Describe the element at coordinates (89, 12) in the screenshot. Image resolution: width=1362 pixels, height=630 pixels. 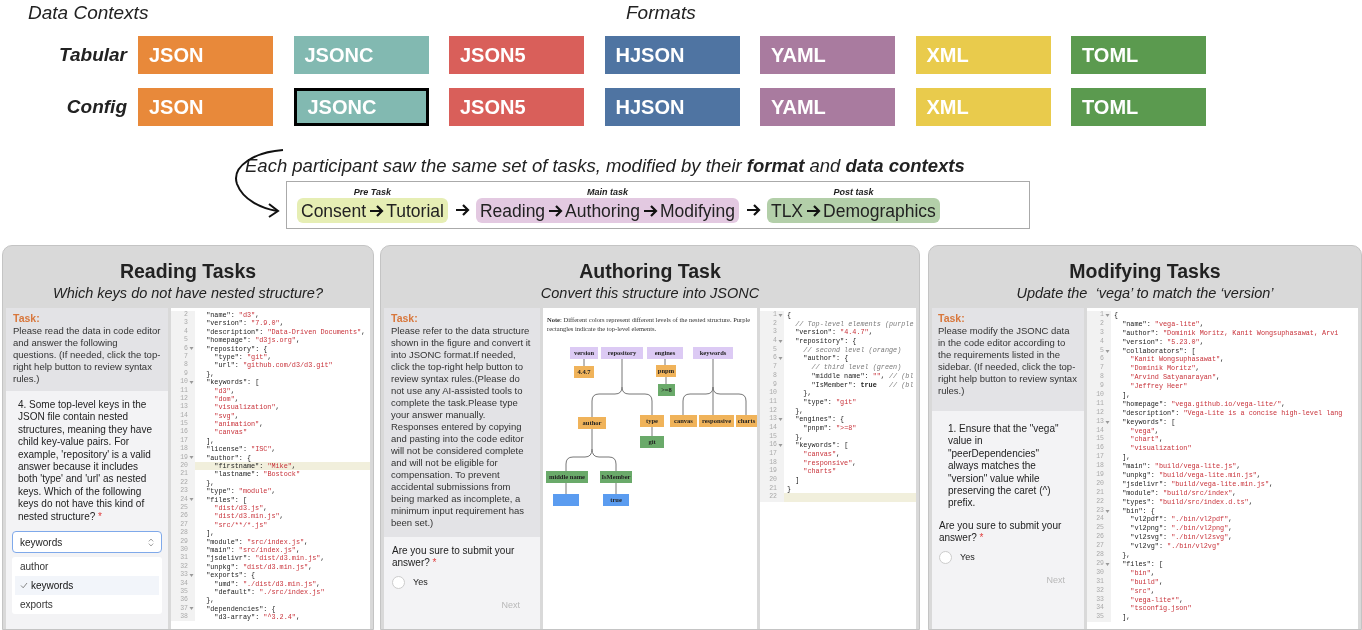
I see `data-contexts-heading: Data Contexts` at that location.